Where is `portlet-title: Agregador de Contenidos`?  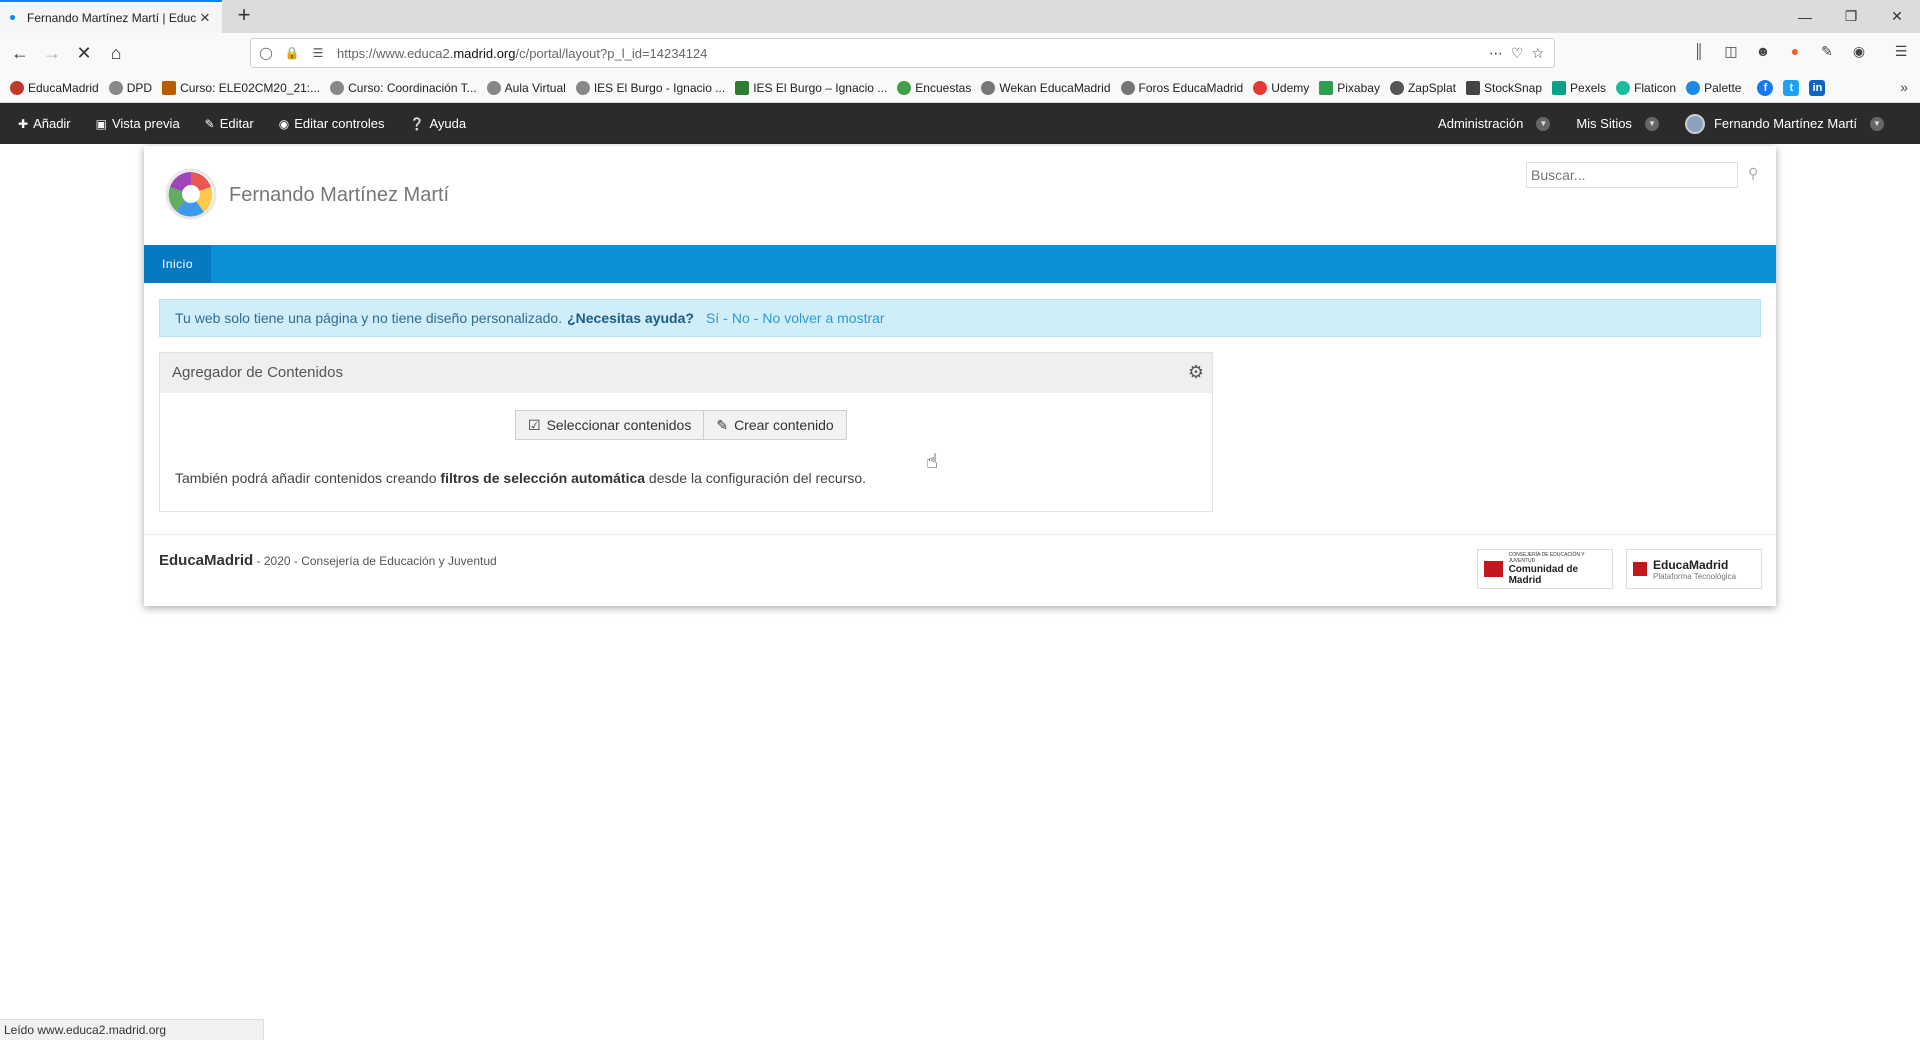
portlet-title: Agregador de Contenidos is located at coordinates (257, 372).